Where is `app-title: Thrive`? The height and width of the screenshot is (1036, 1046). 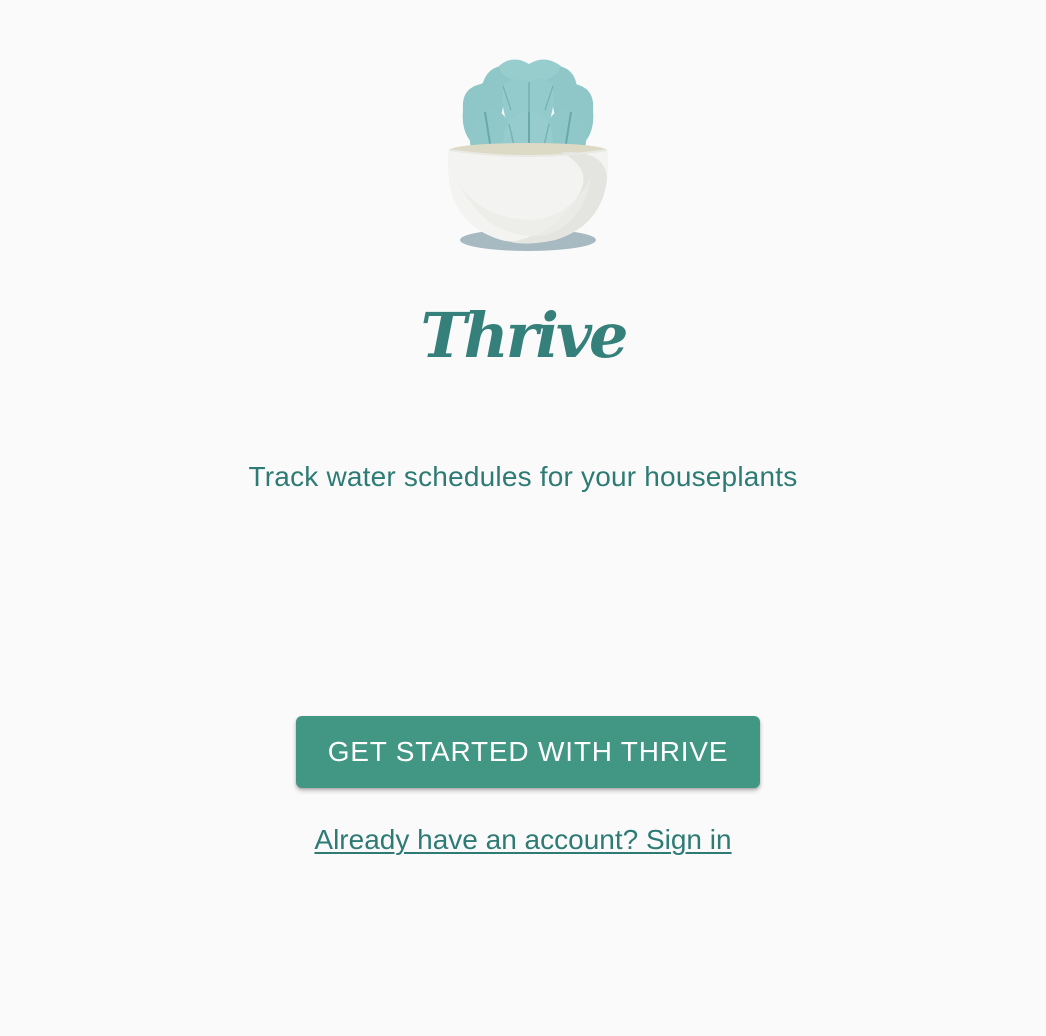
app-title: Thrive is located at coordinates (524, 335).